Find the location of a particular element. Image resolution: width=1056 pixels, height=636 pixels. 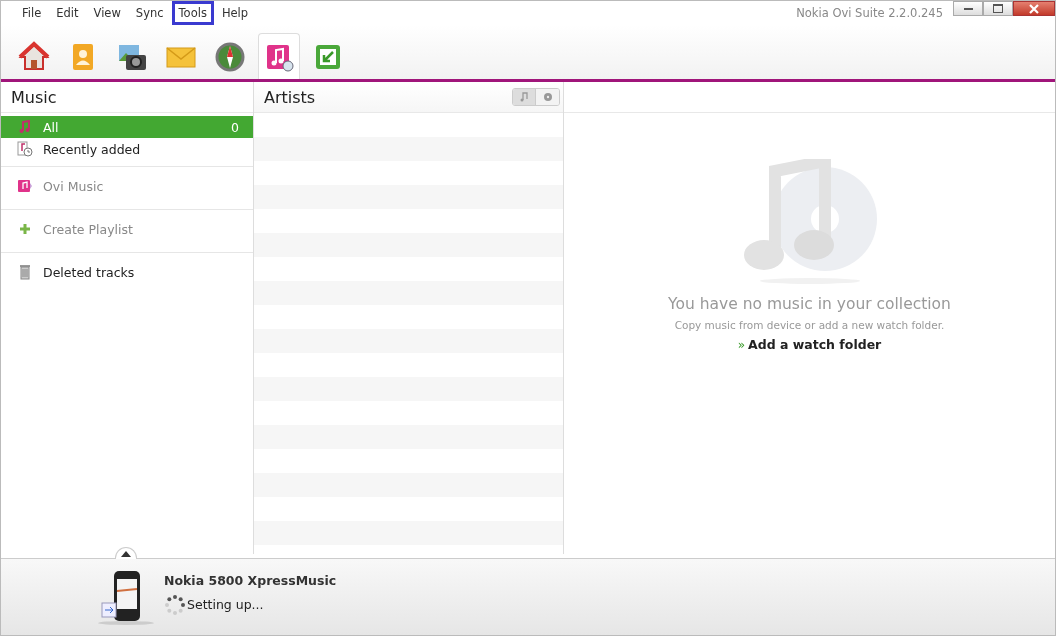

recent-icon is located at coordinates (25, 149).